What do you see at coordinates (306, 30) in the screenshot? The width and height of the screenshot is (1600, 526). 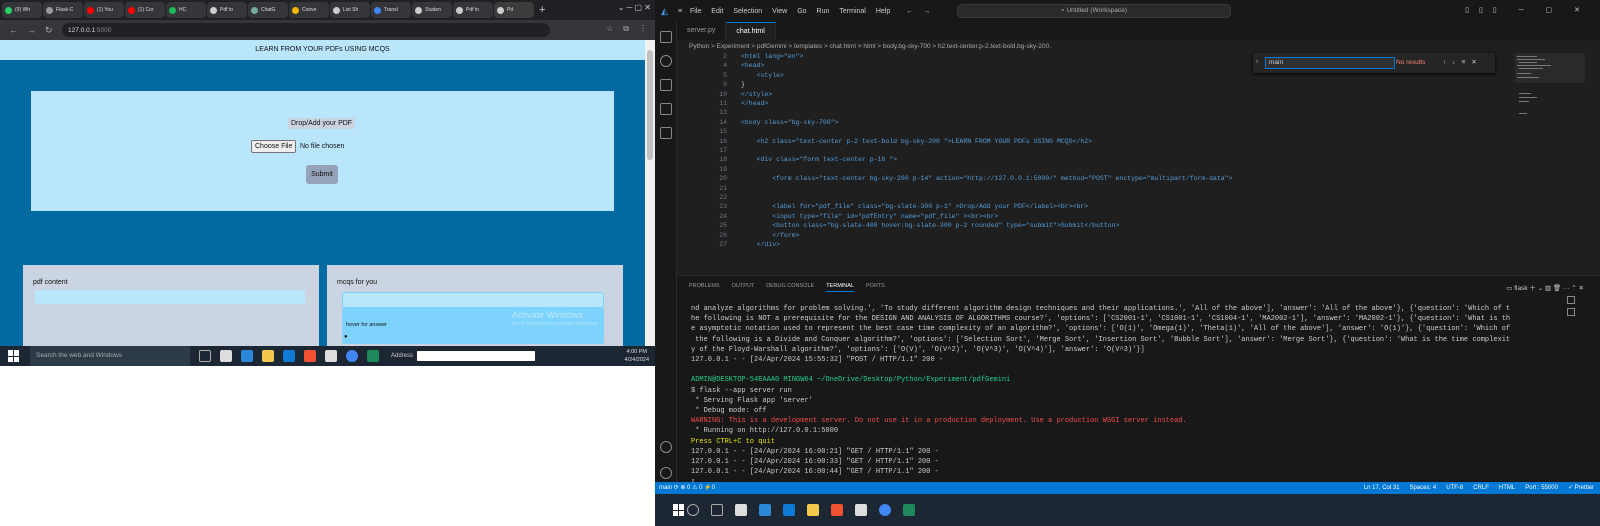 I see `url-bar: 127.0.0.1:5000` at bounding box center [306, 30].